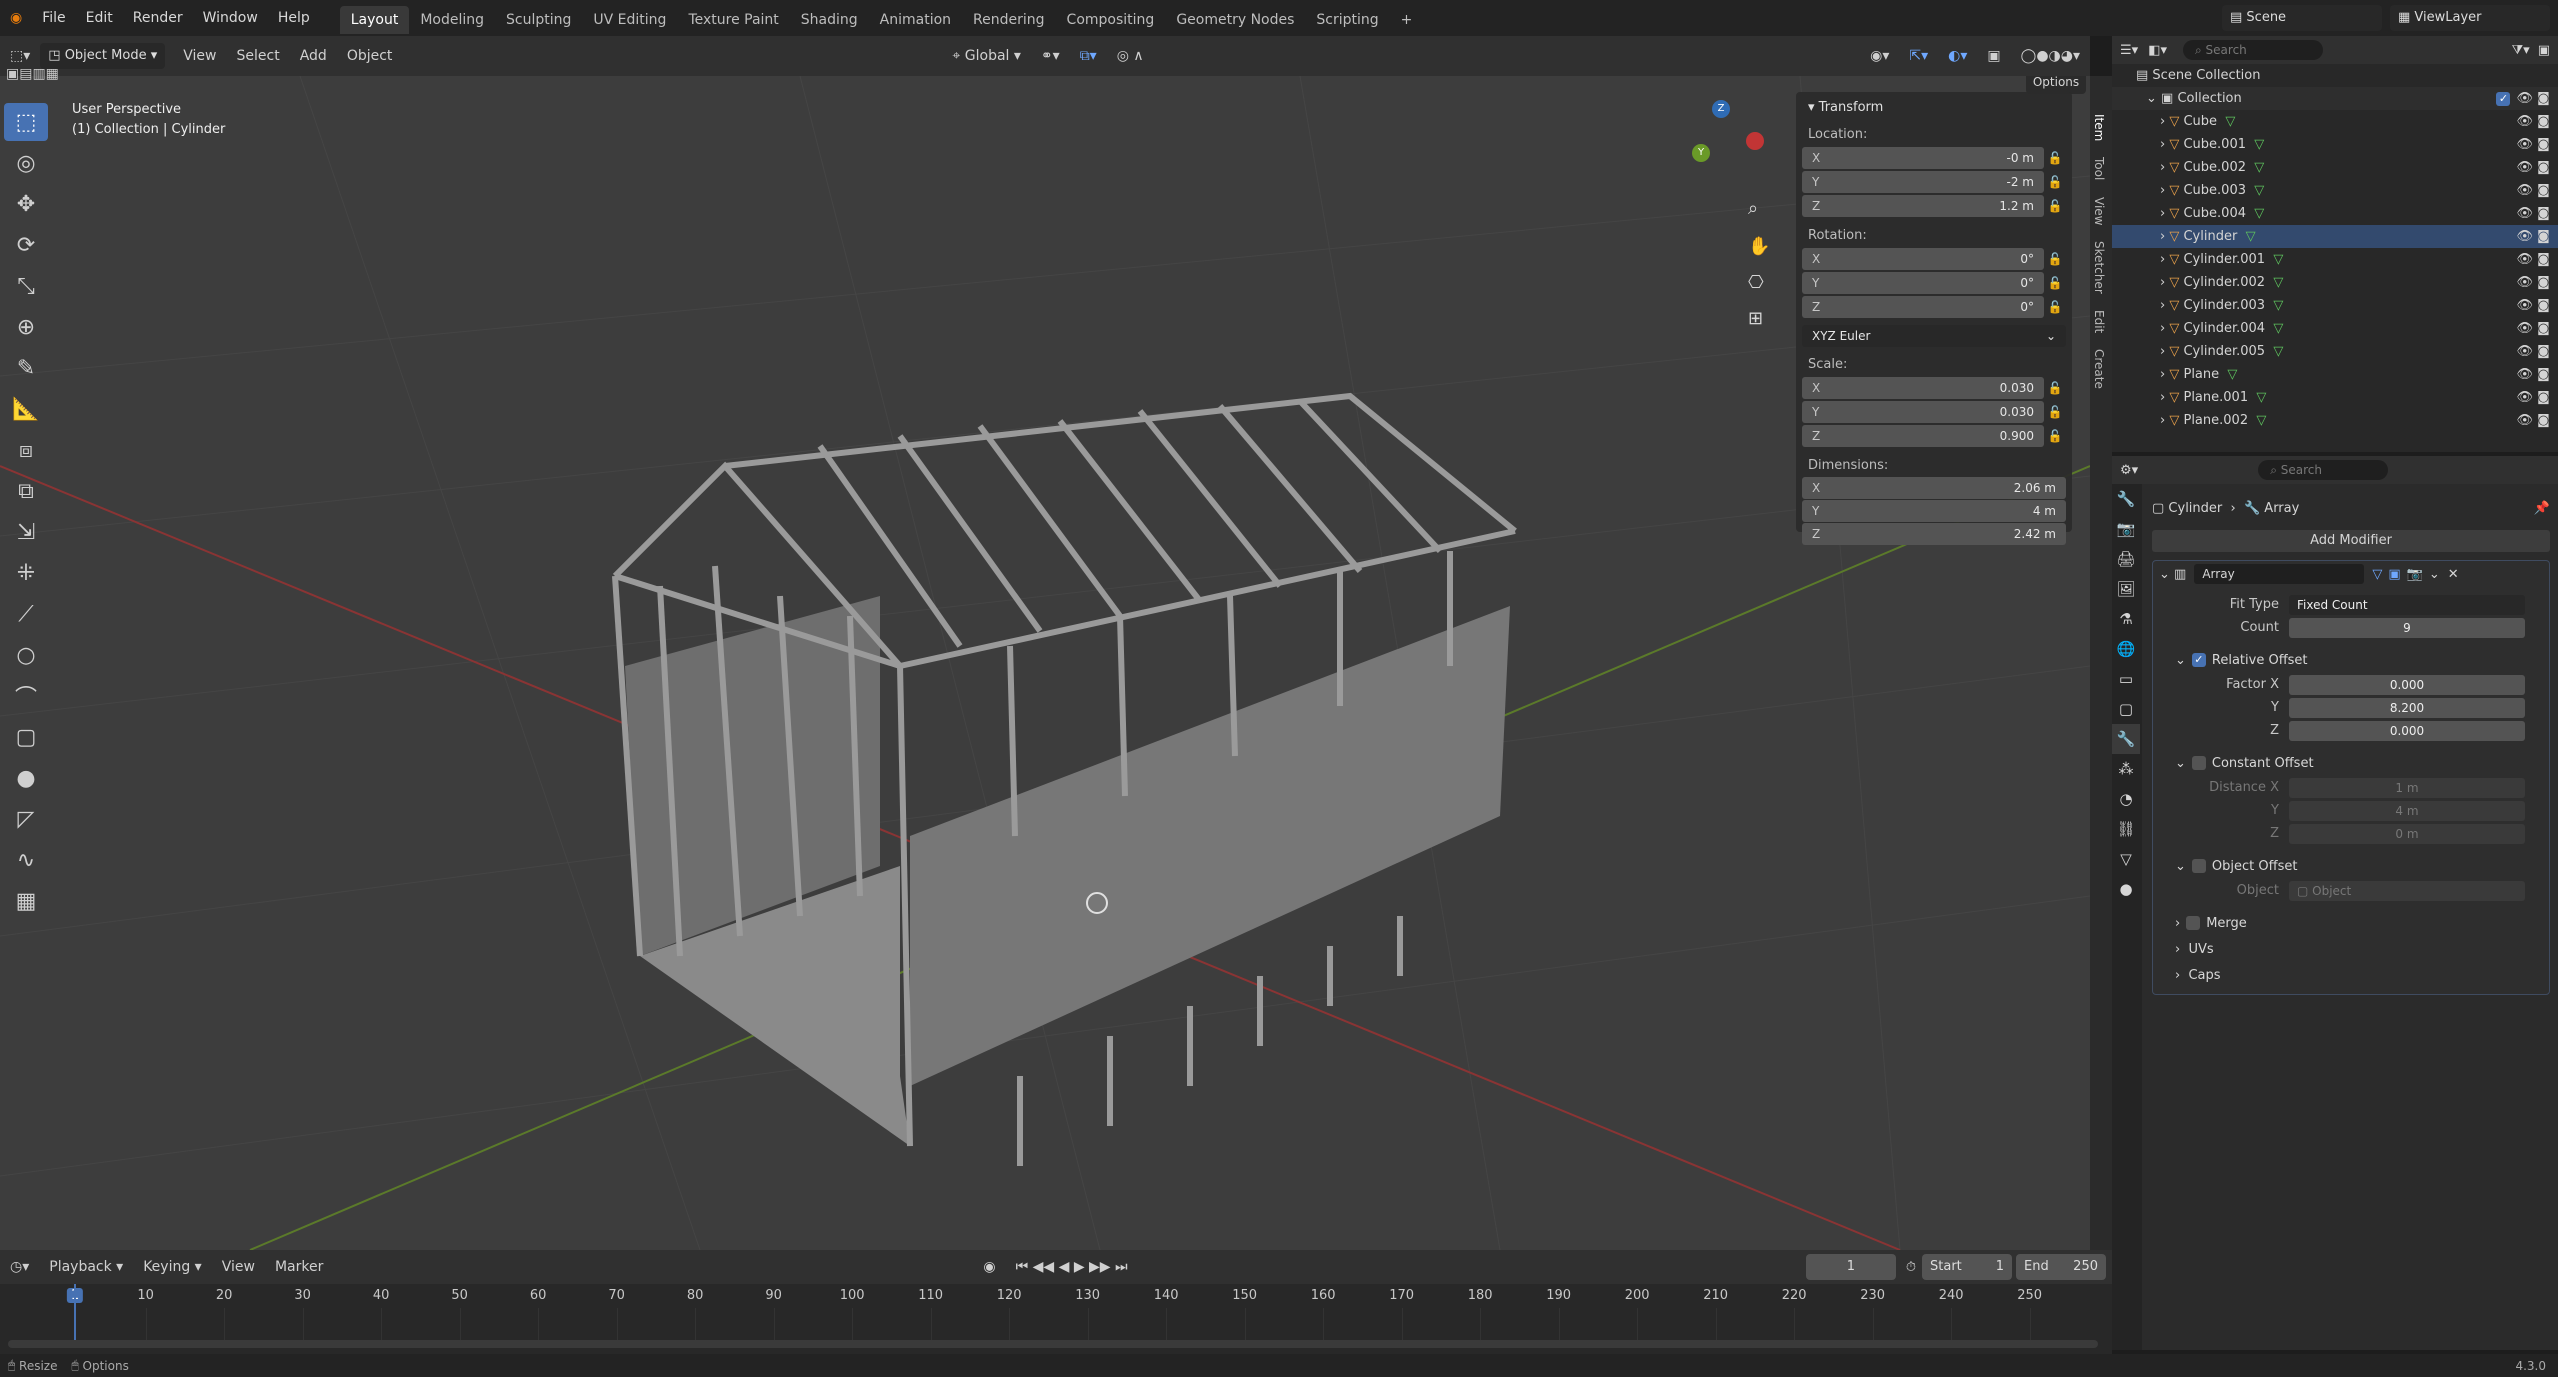 Image resolution: width=2558 pixels, height=1377 pixels. What do you see at coordinates (2061, 1267) in the screenshot?
I see `end-frame-field: End 250` at bounding box center [2061, 1267].